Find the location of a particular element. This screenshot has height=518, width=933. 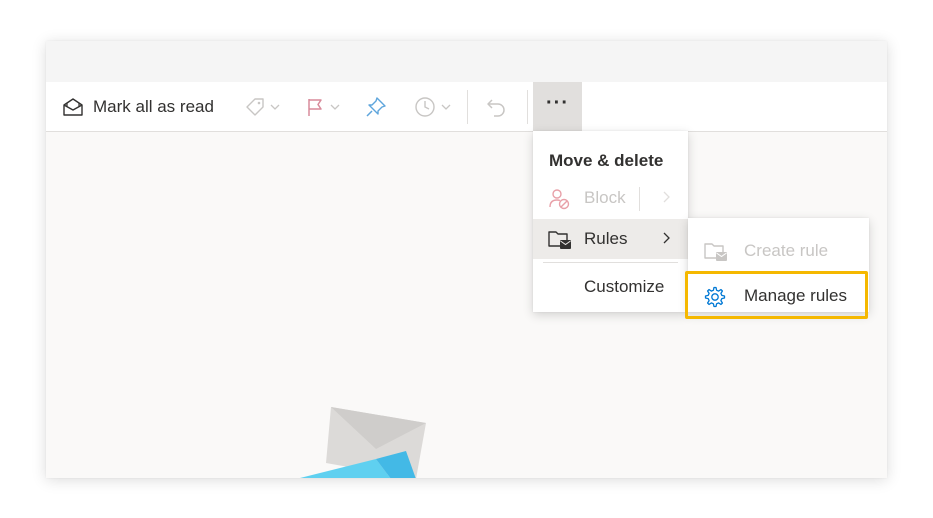

menu-header: Move & delete is located at coordinates (606, 160).